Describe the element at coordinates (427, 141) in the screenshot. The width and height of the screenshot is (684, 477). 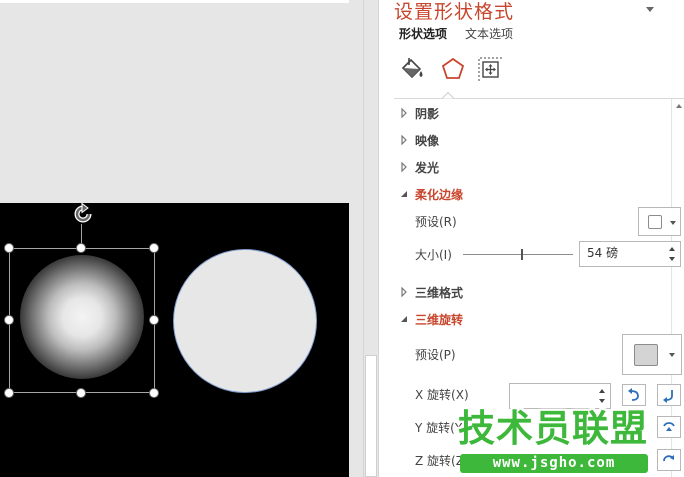
I see `section-label: 映像` at that location.